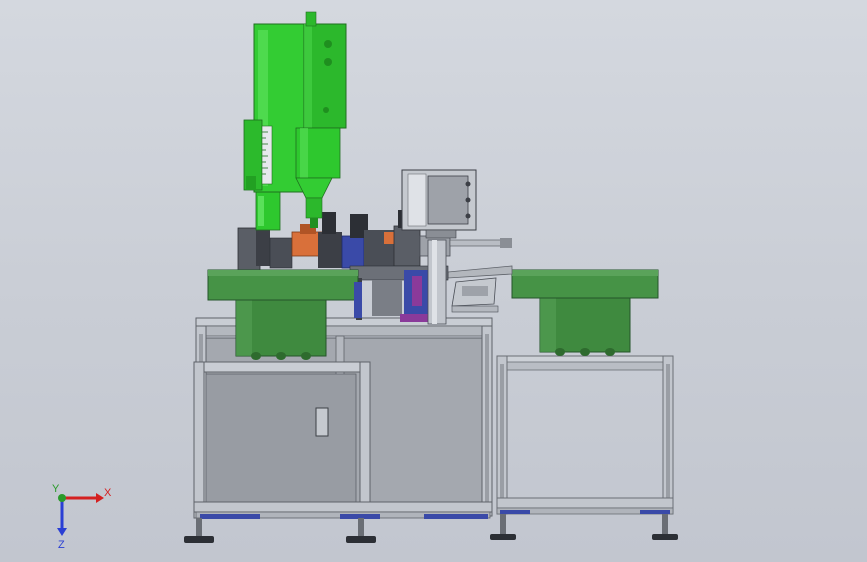 The image size is (867, 562). Describe the element at coordinates (584, 447) in the screenshot. I see `side-frame` at that location.